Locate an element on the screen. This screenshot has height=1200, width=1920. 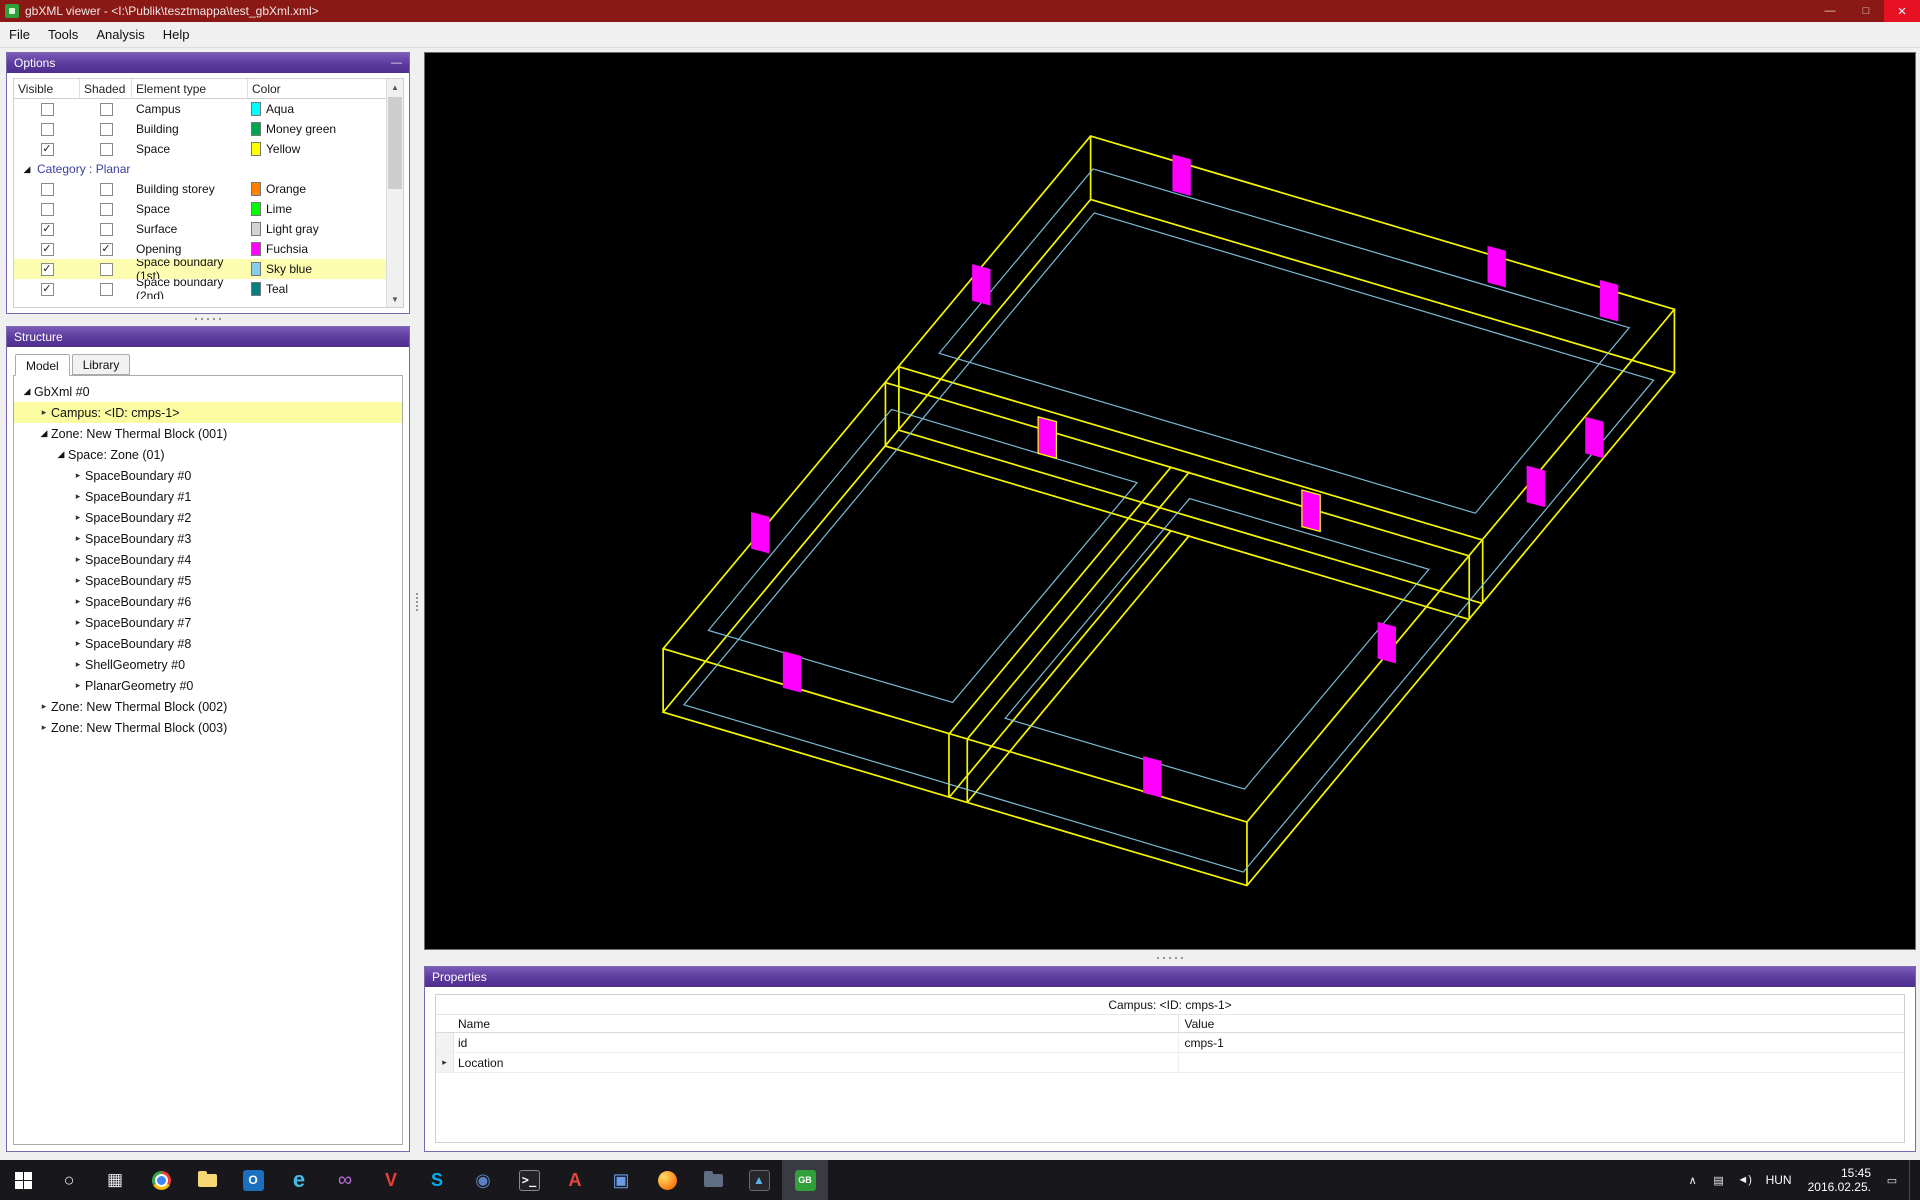
tree-item: ▸ SpaceBoundary #0 is located at coordinates (208, 475).